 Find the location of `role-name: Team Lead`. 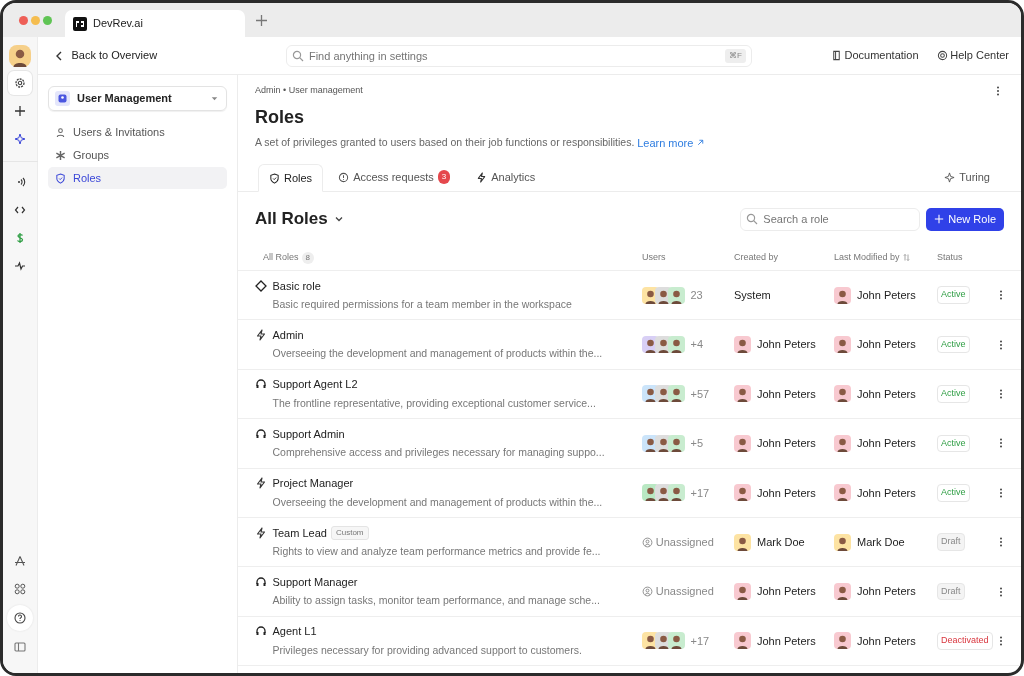

role-name: Team Lead is located at coordinates (299, 533).